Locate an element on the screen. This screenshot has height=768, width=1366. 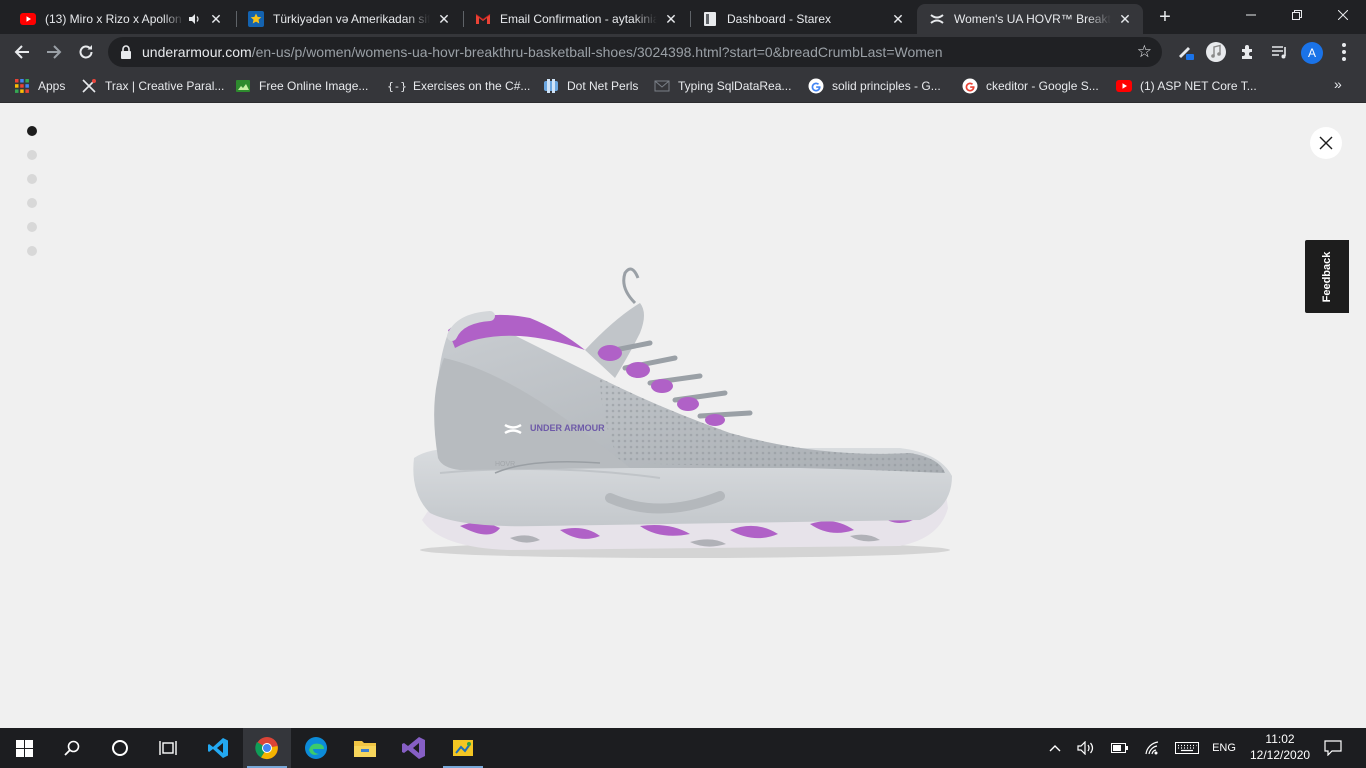
battery-button is located at coordinates (1120, 748).